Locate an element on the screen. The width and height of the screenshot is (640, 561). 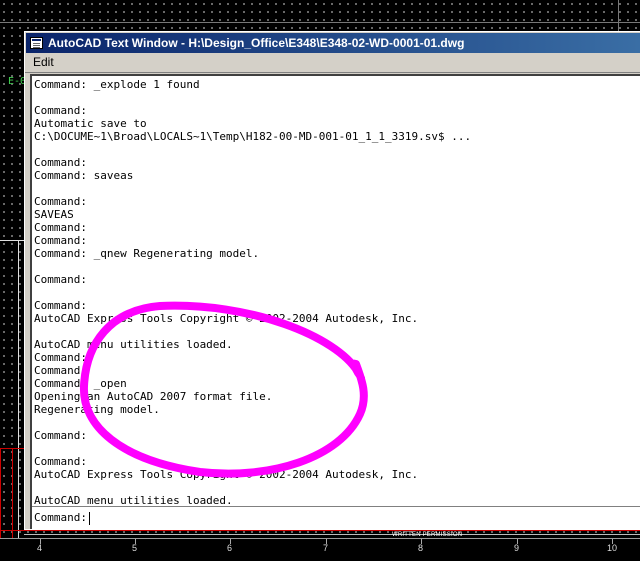
menu-item-edit: Edit is located at coordinates (43, 62).